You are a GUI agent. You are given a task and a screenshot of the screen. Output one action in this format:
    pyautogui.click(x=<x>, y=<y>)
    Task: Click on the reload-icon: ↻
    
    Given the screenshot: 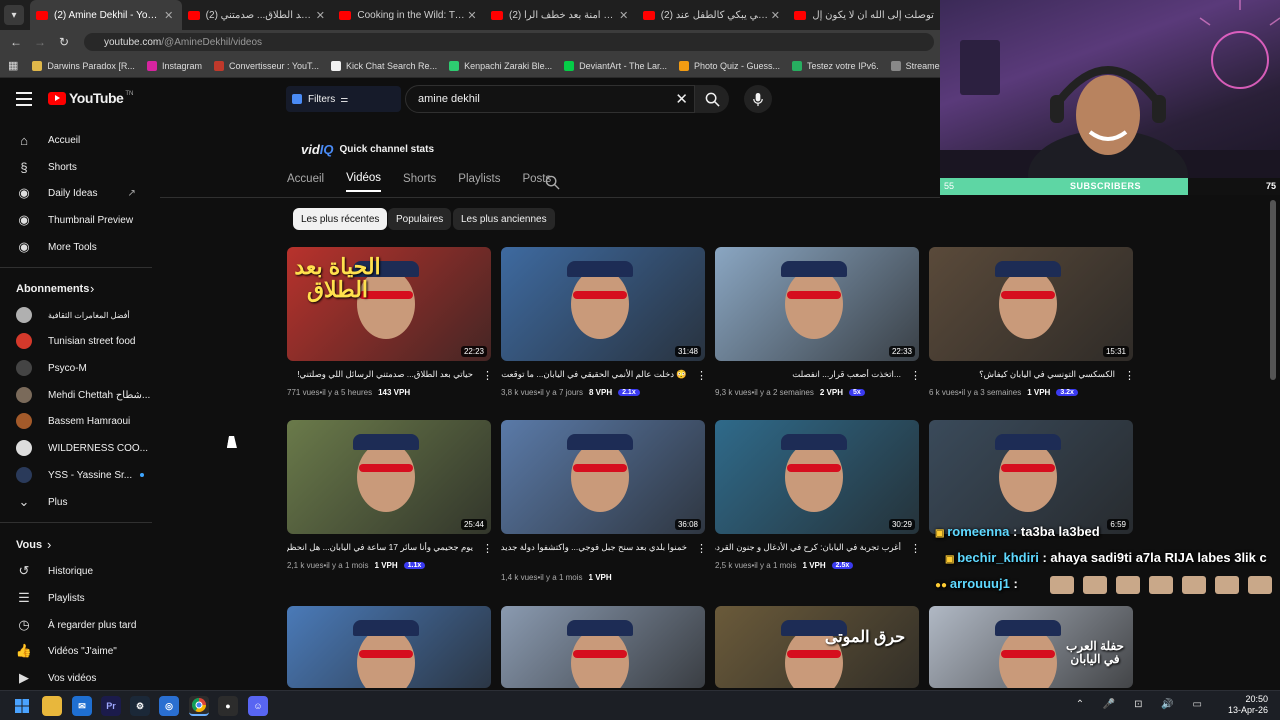 What is the action you would take?
    pyautogui.click(x=64, y=42)
    